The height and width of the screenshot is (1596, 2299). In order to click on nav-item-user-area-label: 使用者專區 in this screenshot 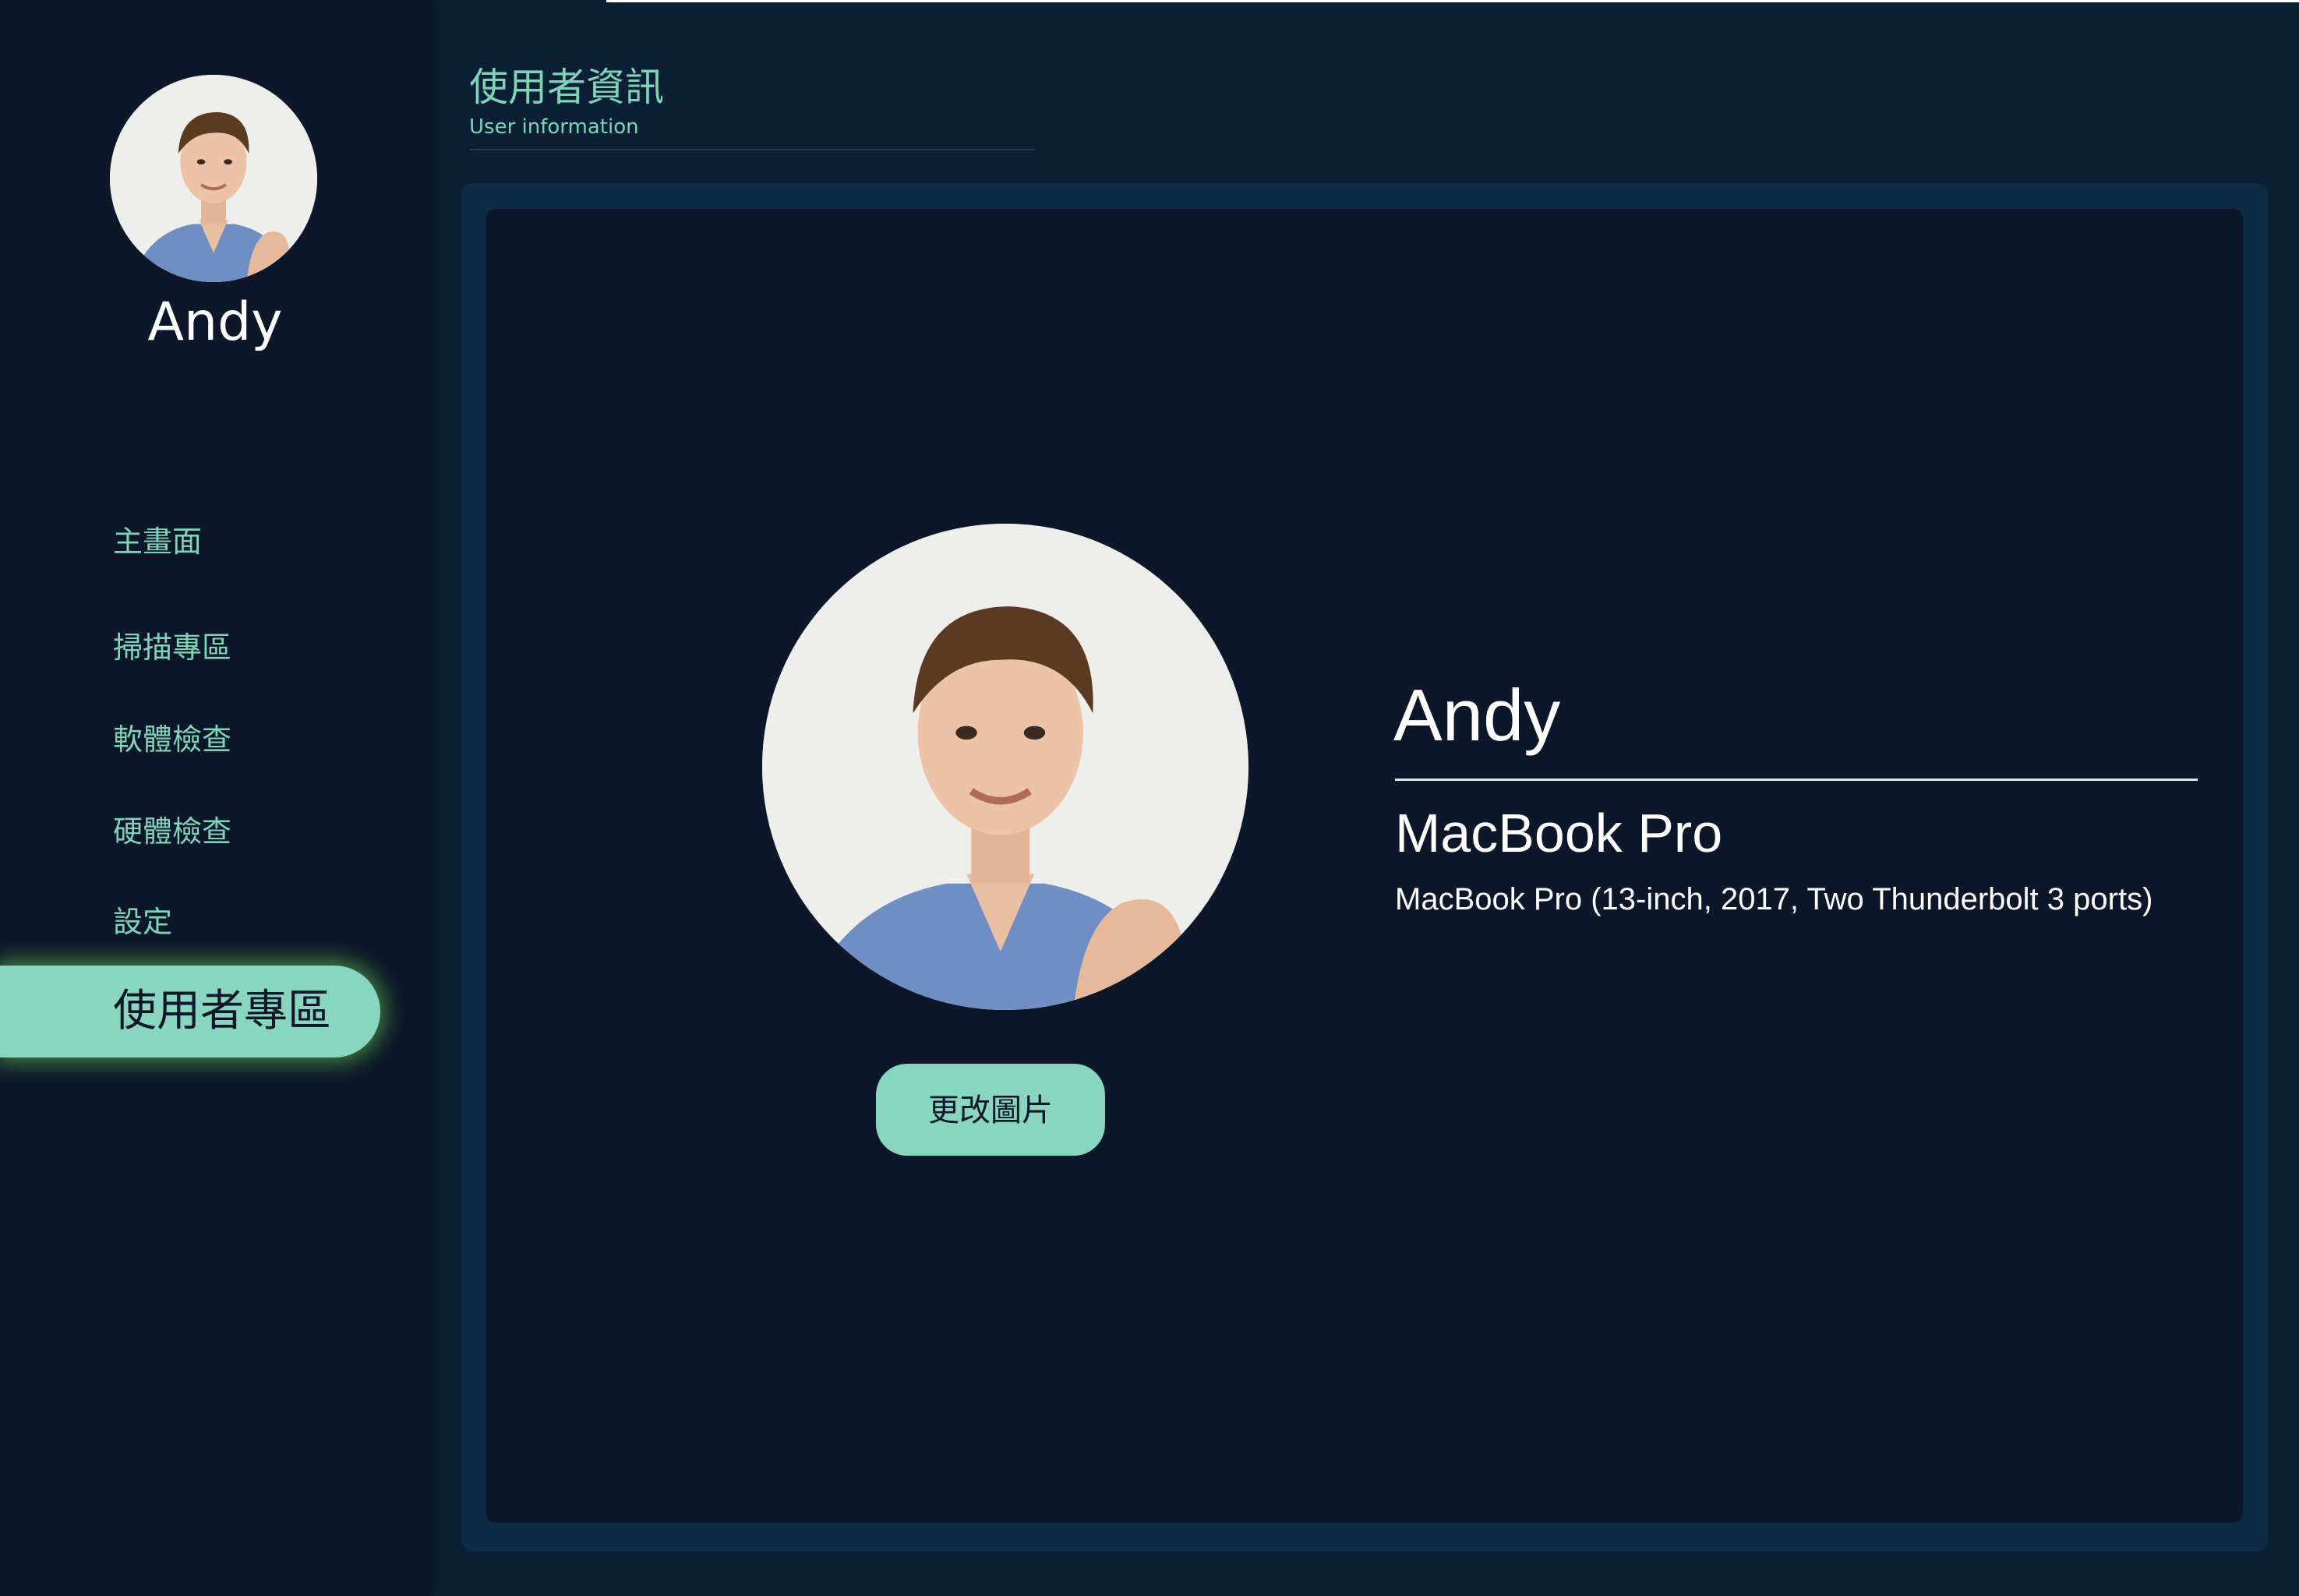, I will do `click(222, 1011)`.